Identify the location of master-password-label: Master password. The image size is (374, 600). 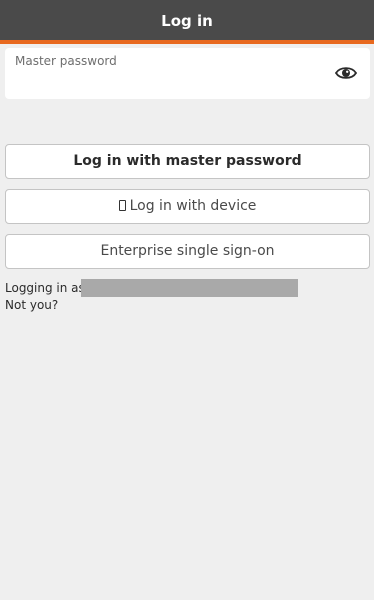
(66, 61).